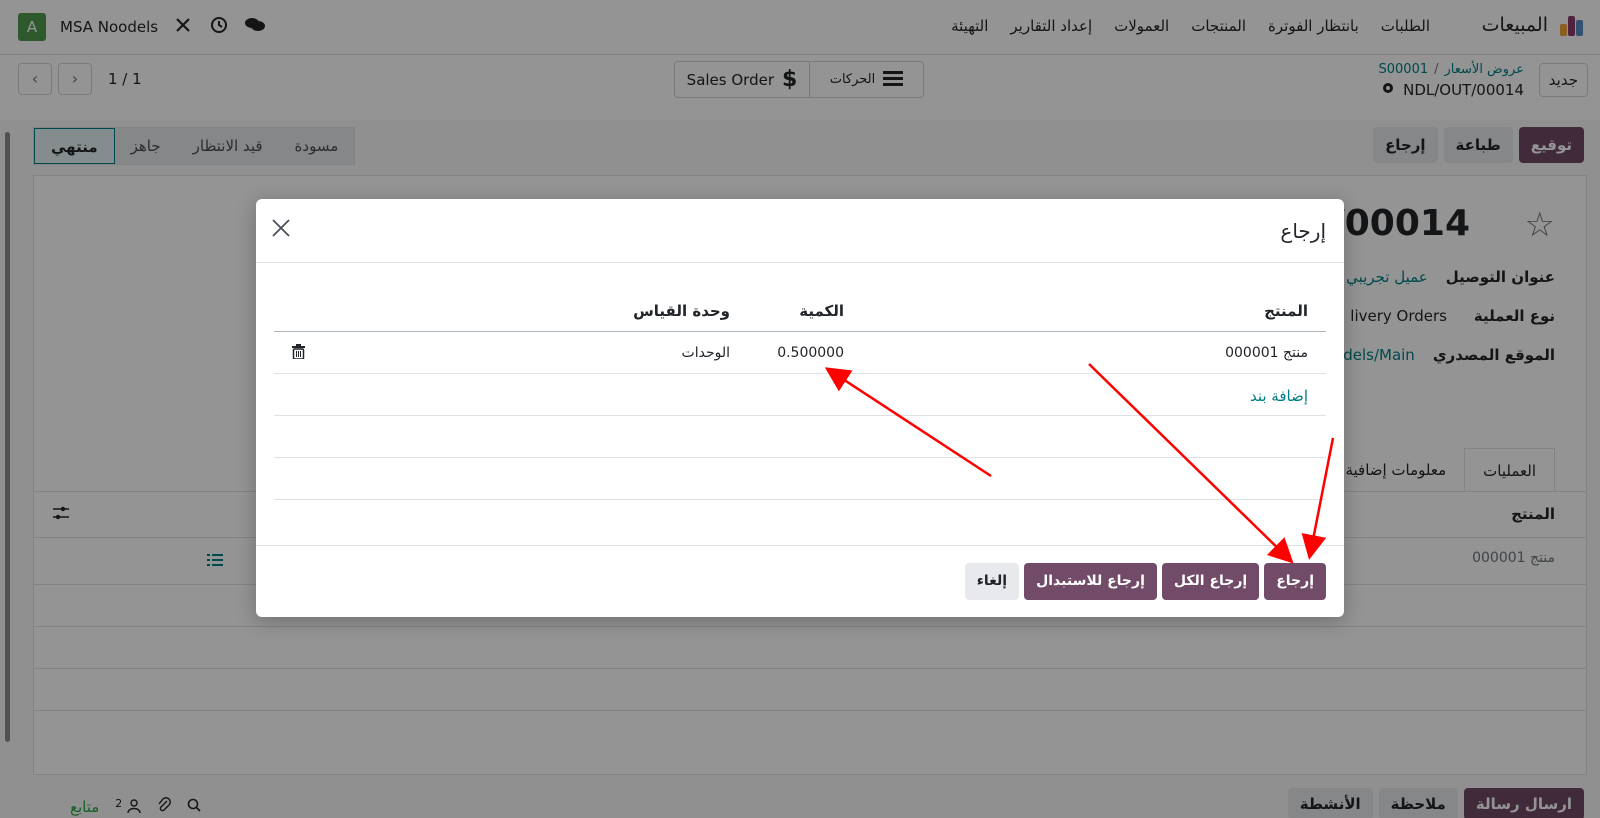 The width and height of the screenshot is (1600, 818). What do you see at coordinates (298, 353) in the screenshot?
I see `trash-icon` at bounding box center [298, 353].